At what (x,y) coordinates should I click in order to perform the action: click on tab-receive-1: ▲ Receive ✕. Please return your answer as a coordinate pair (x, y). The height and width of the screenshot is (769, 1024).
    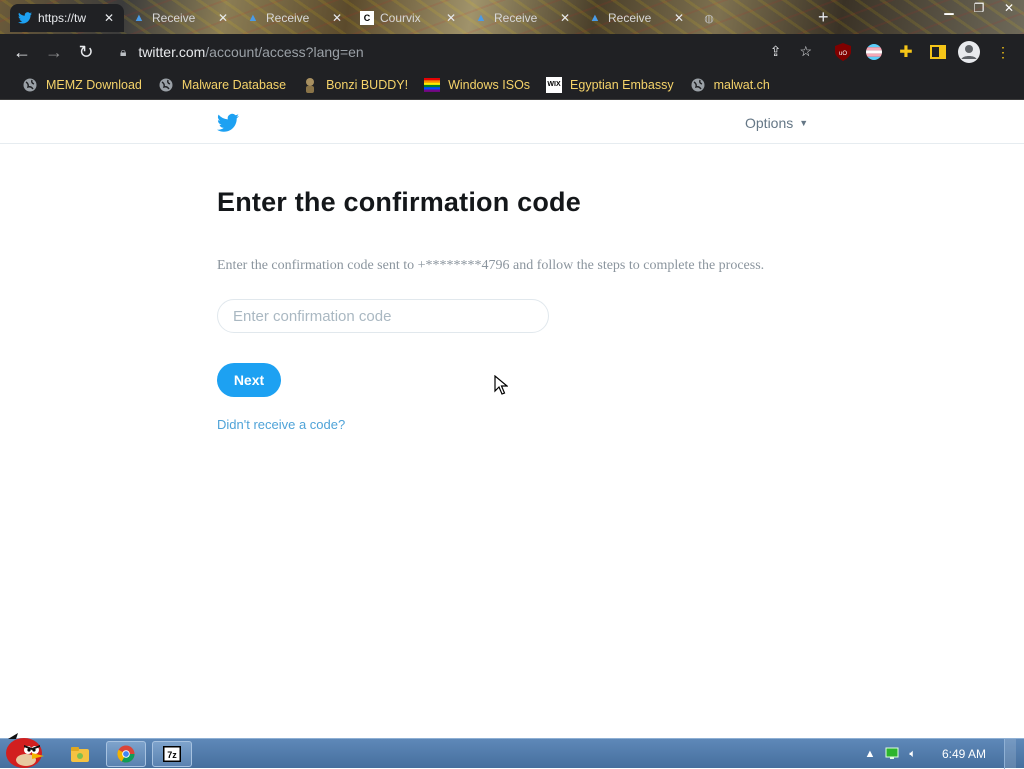
    Looking at the image, I should click on (181, 18).